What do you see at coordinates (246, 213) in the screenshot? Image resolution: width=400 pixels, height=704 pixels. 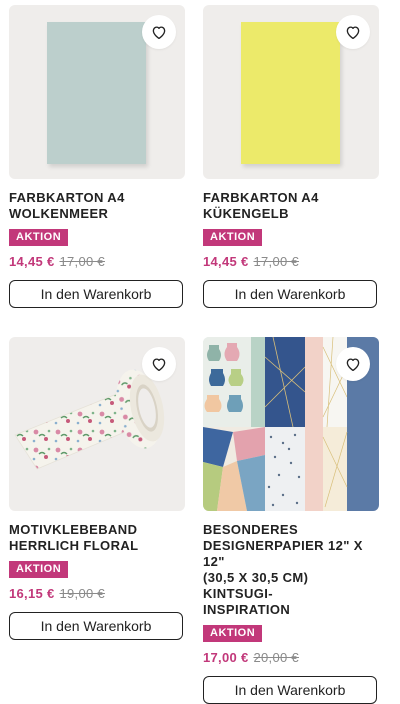 I see `title-line: KÜKENGELB` at bounding box center [246, 213].